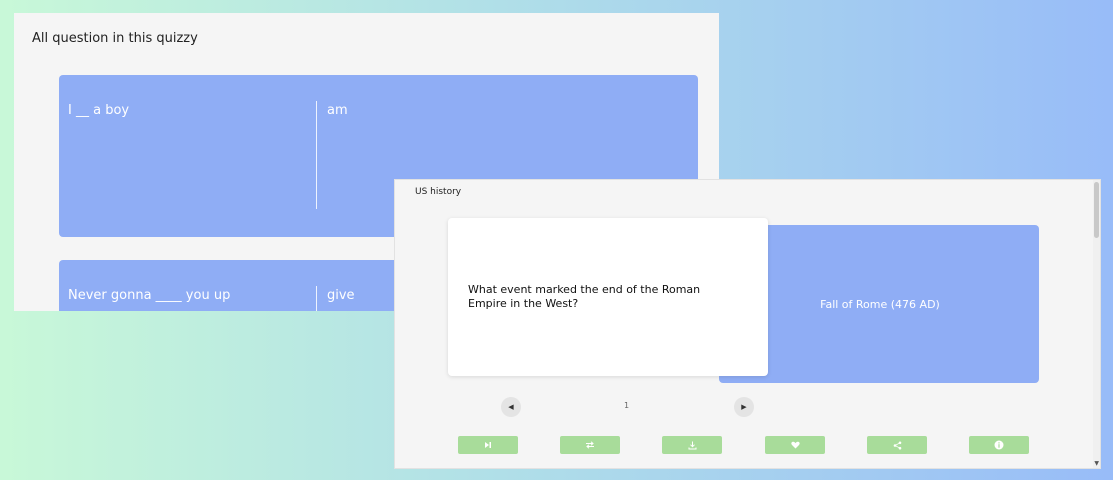  I want to click on question-text: I __ a boy, so click(99, 110).